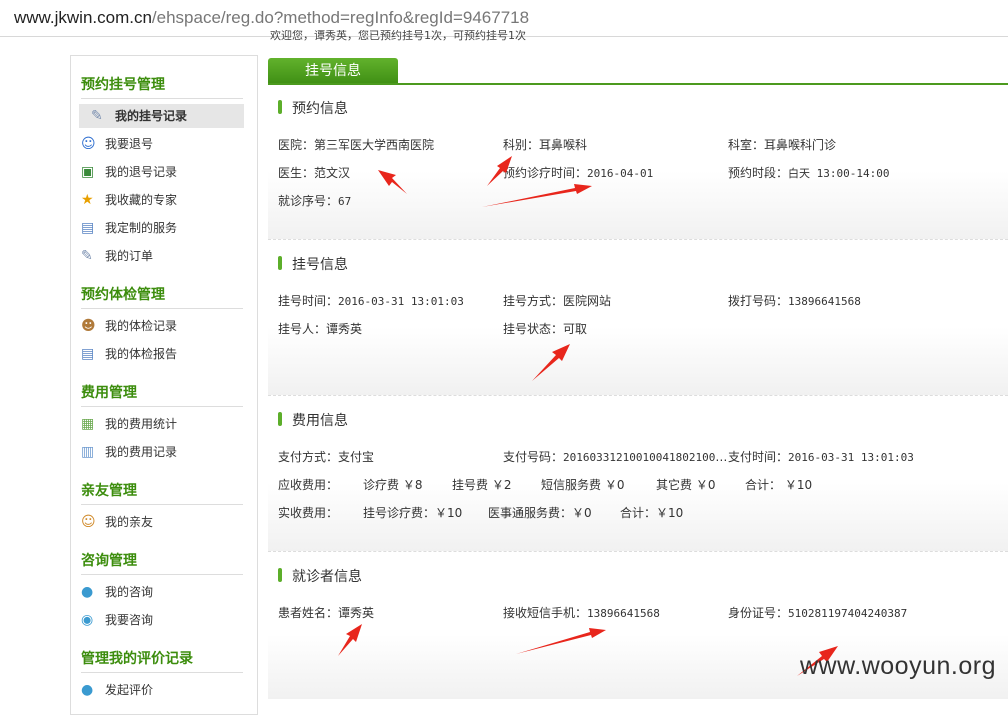 This screenshot has width=1008, height=715. I want to click on sidebar-item: ◉ 我要咨询, so click(161, 620).